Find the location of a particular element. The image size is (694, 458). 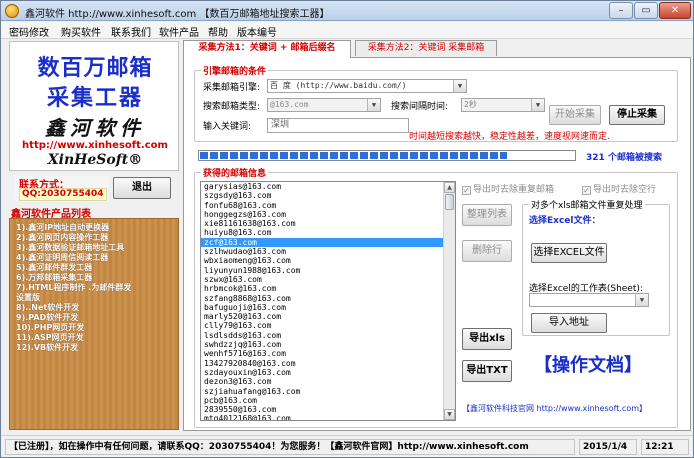

delete-row-button: 删除行 is located at coordinates (487, 251).